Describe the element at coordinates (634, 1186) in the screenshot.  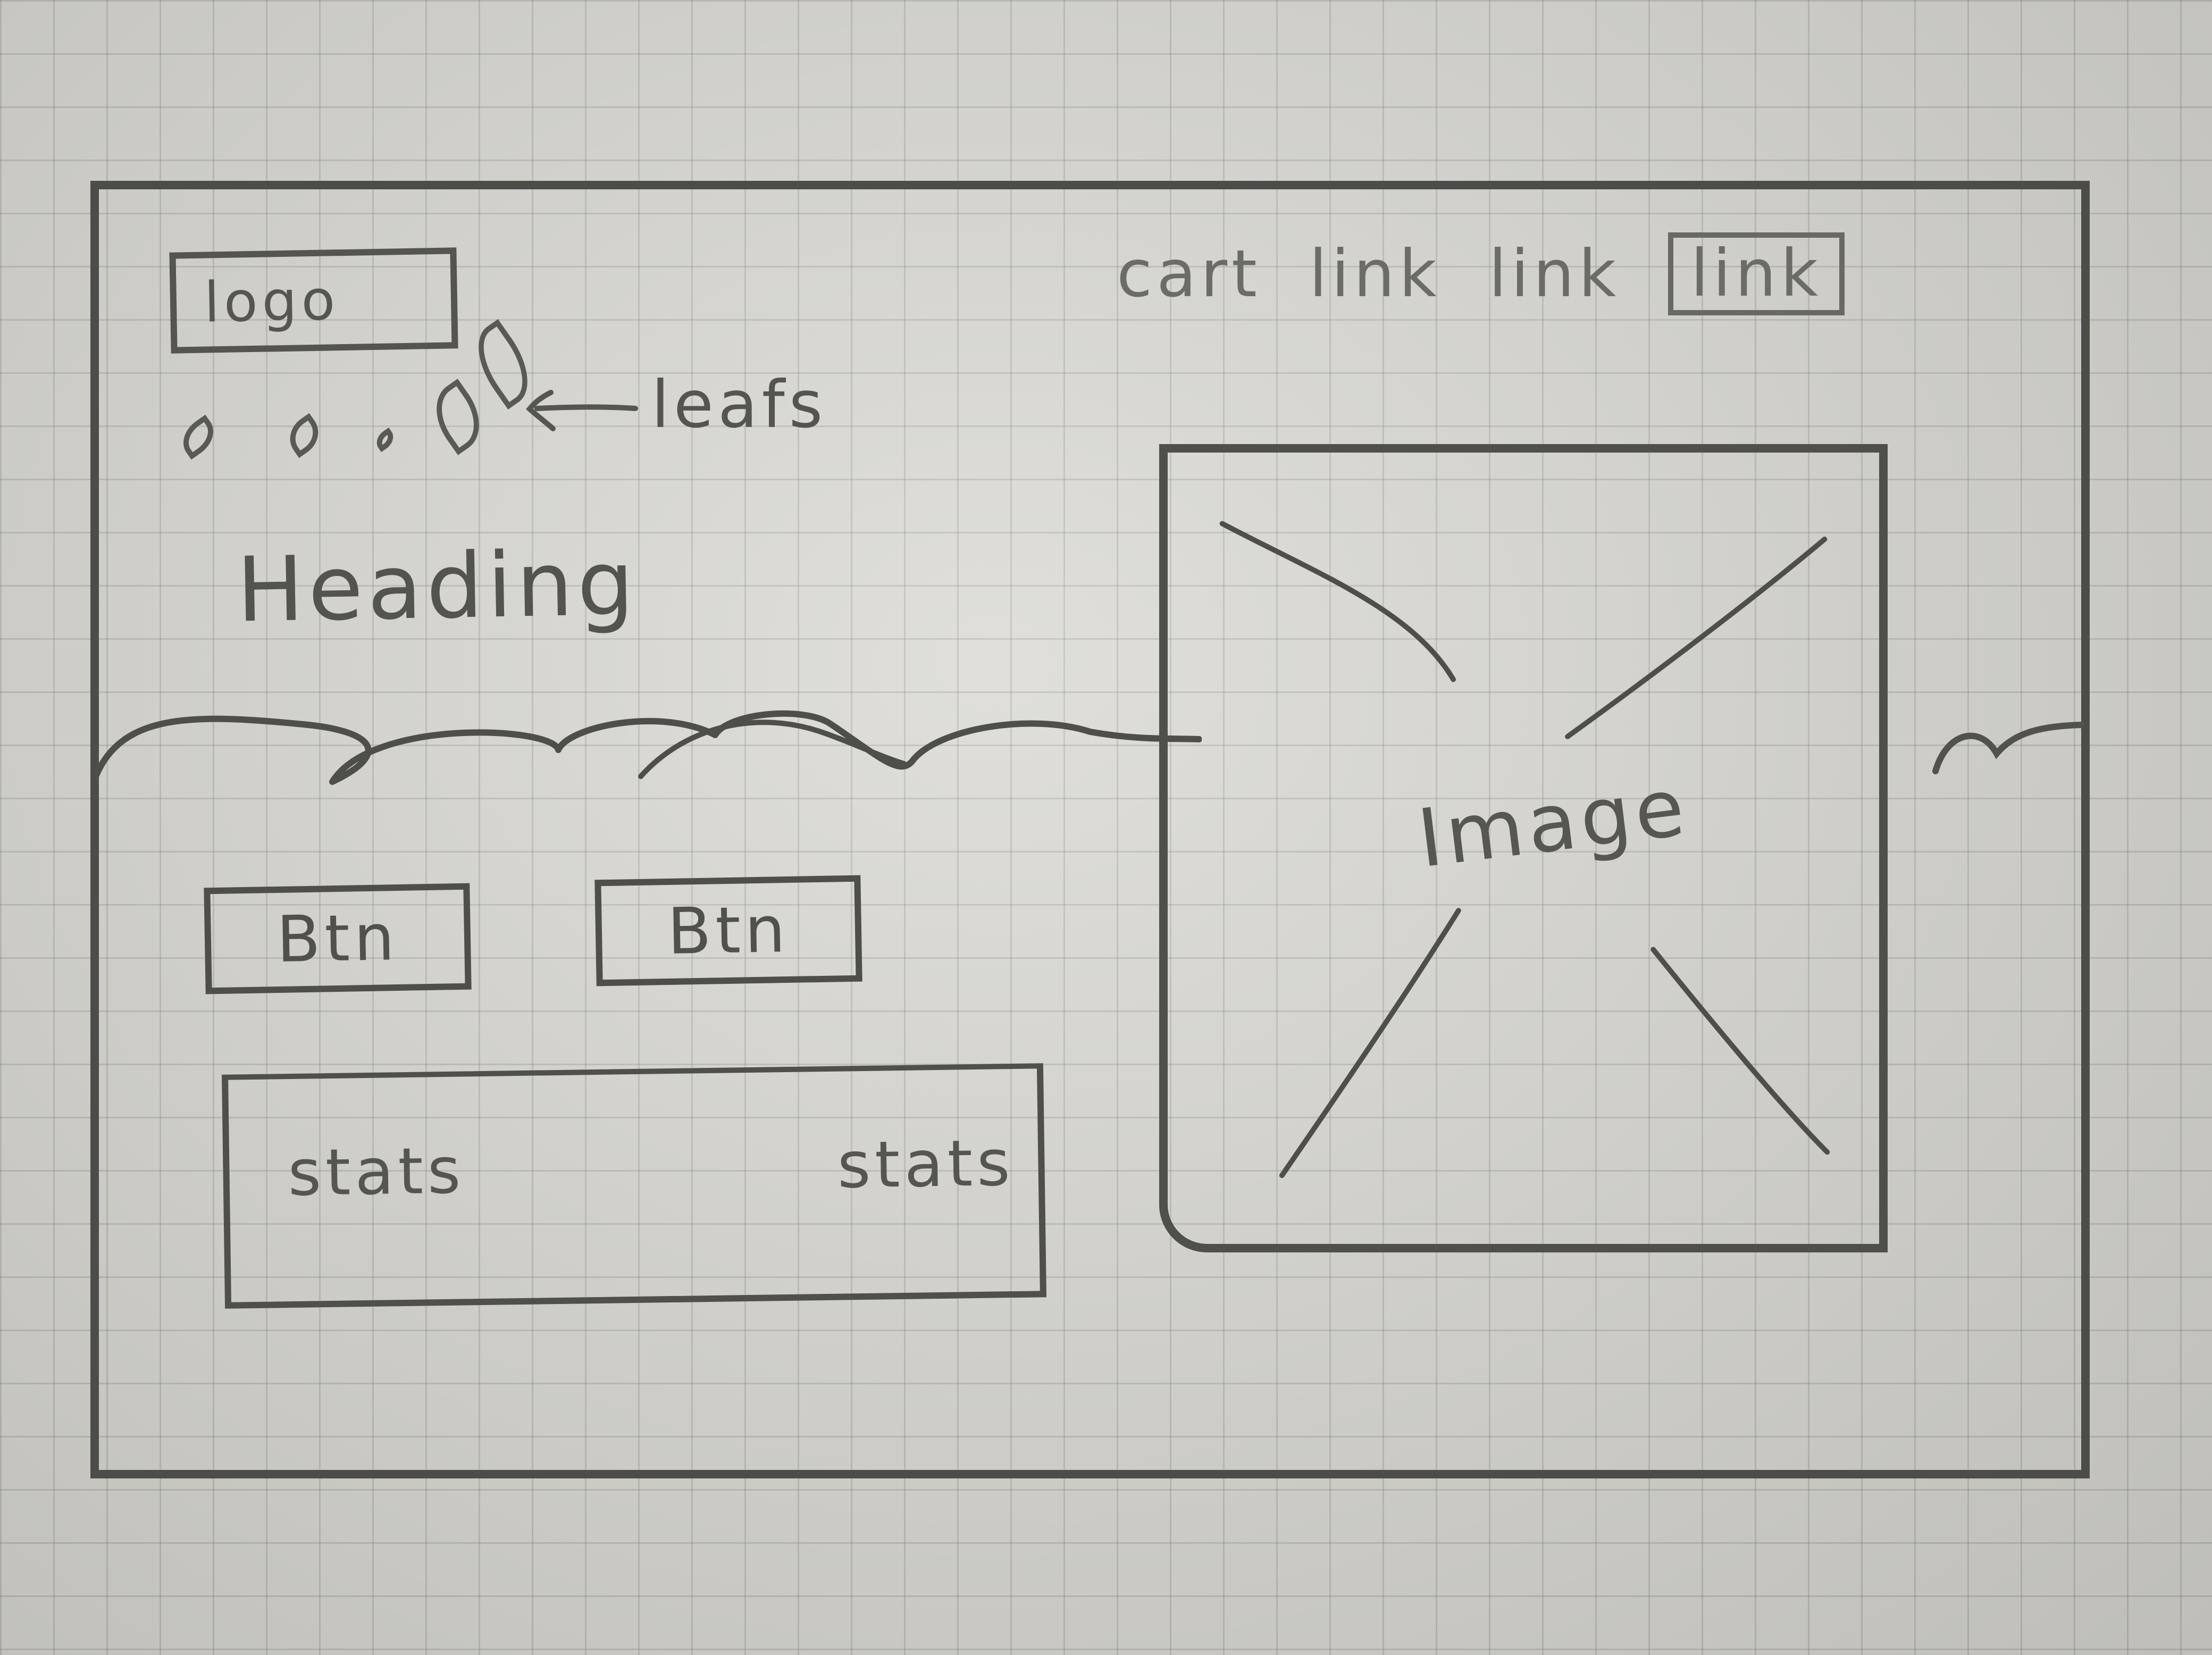
I see `stats-panel: stats stats` at that location.